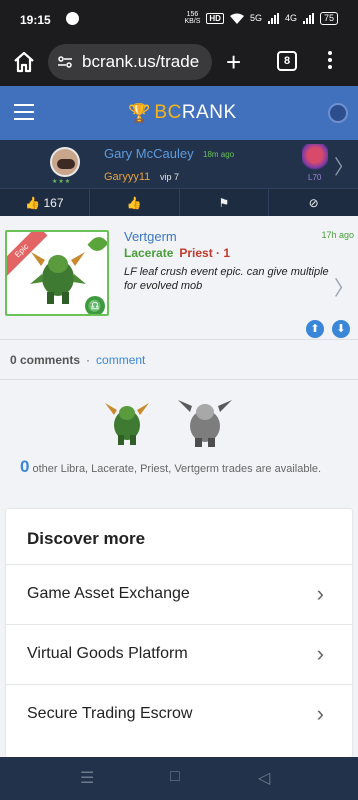 This screenshot has width=358, height=800. I want to click on discover-item-label: Secure Trading Escrow, so click(110, 713).